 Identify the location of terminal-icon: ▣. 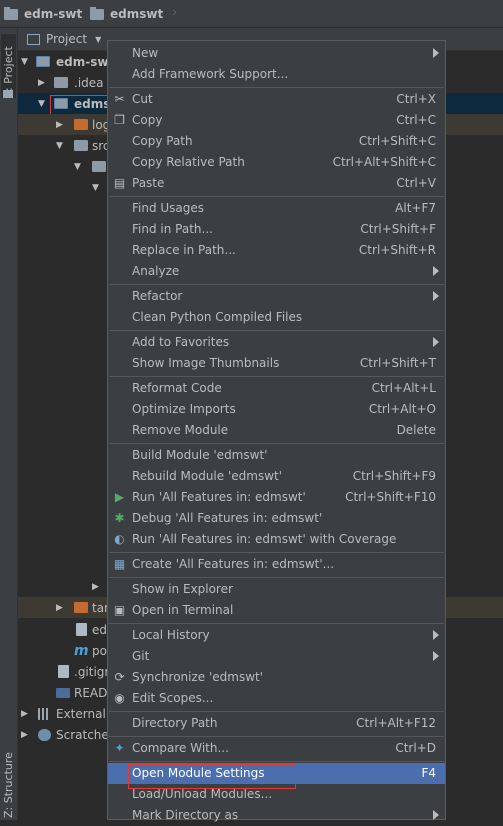
(119, 610).